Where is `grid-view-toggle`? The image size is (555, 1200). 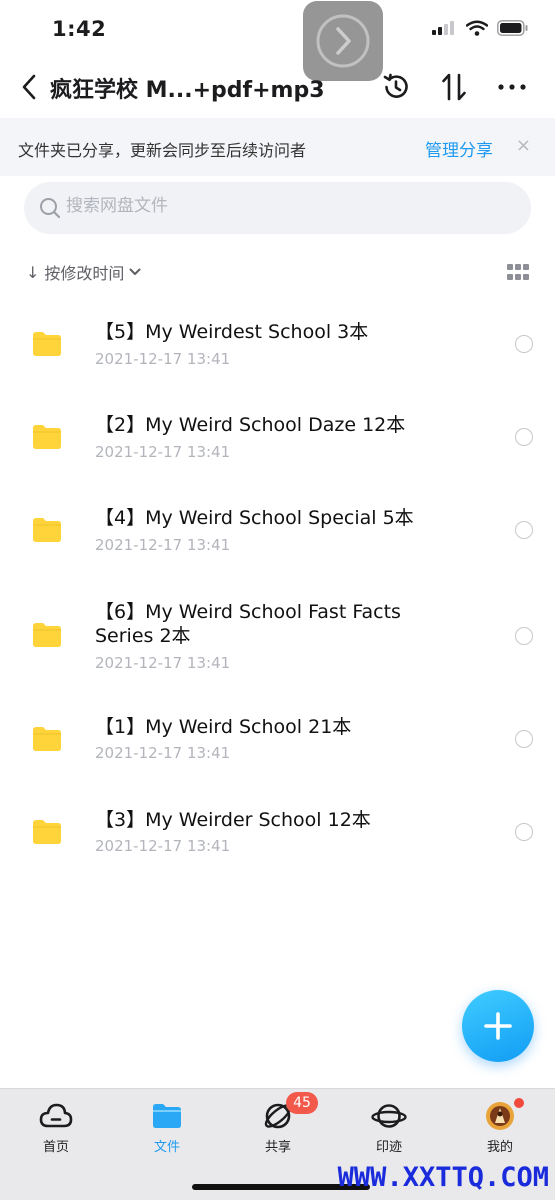 grid-view-toggle is located at coordinates (518, 273).